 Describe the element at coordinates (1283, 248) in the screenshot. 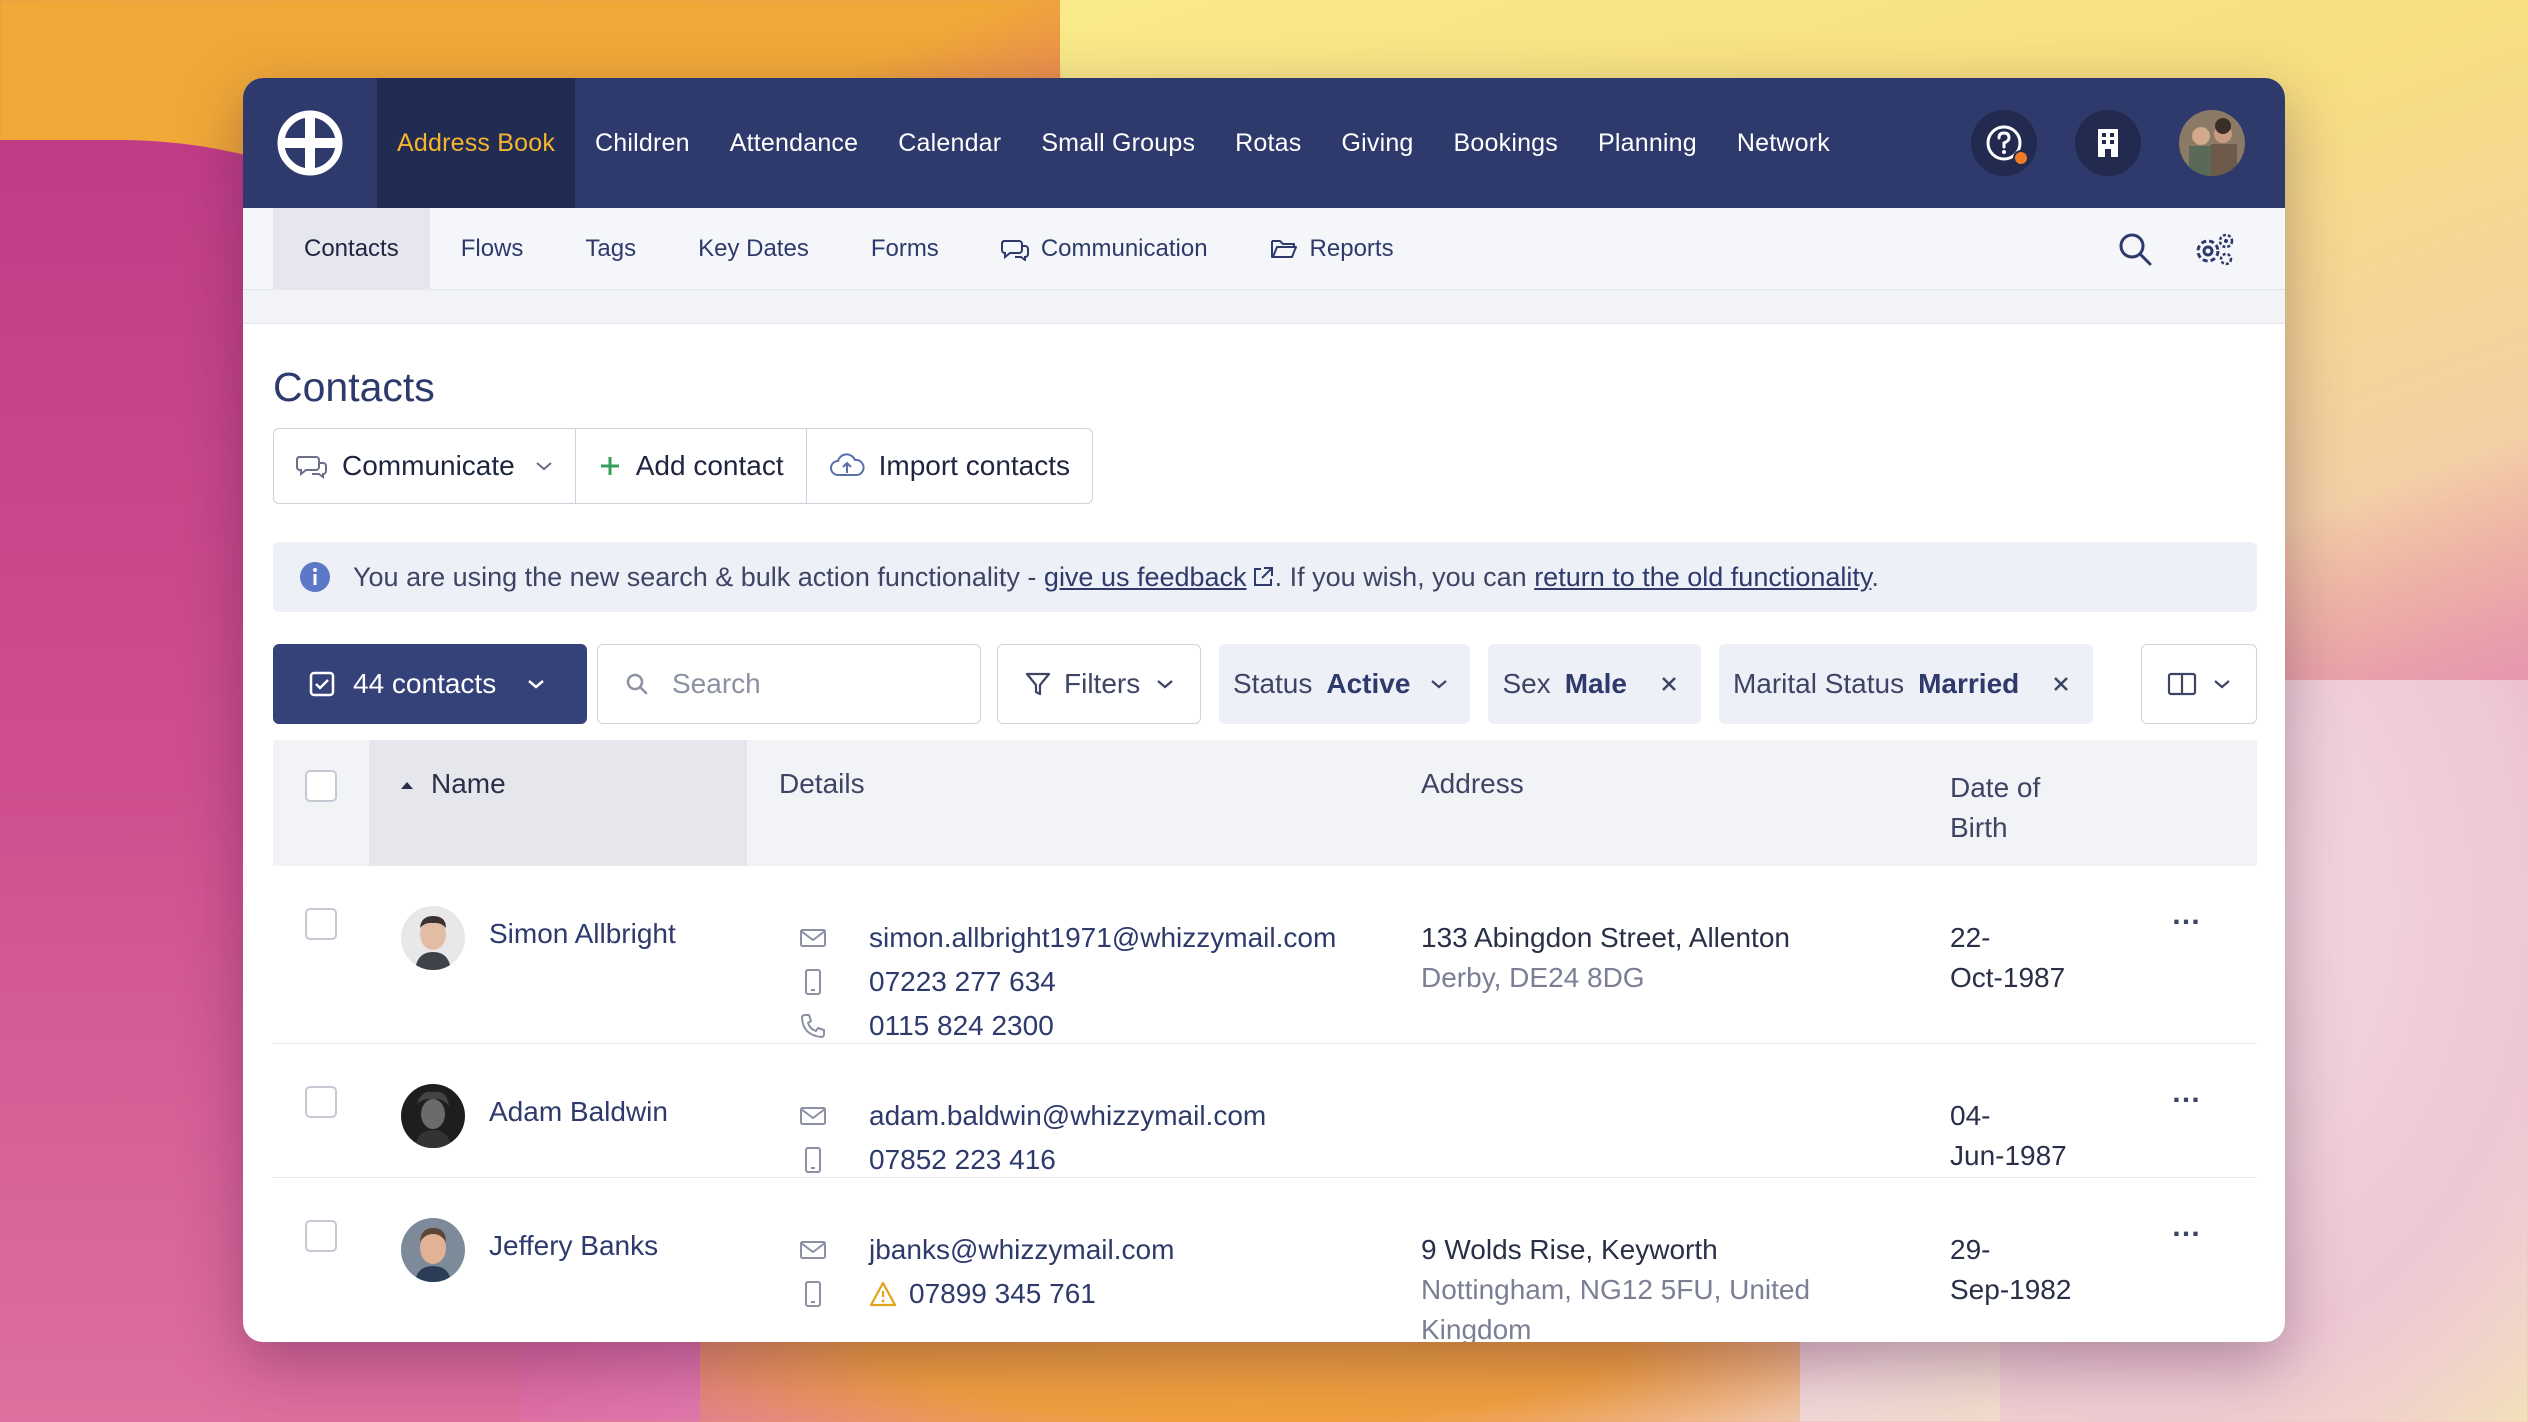

I see `folder-icon` at that location.